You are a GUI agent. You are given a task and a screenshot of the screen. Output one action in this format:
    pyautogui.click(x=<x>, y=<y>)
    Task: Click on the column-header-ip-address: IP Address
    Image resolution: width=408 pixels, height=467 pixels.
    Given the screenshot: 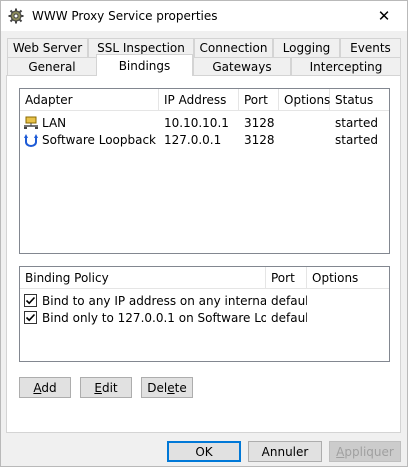 What is the action you would take?
    pyautogui.click(x=199, y=100)
    